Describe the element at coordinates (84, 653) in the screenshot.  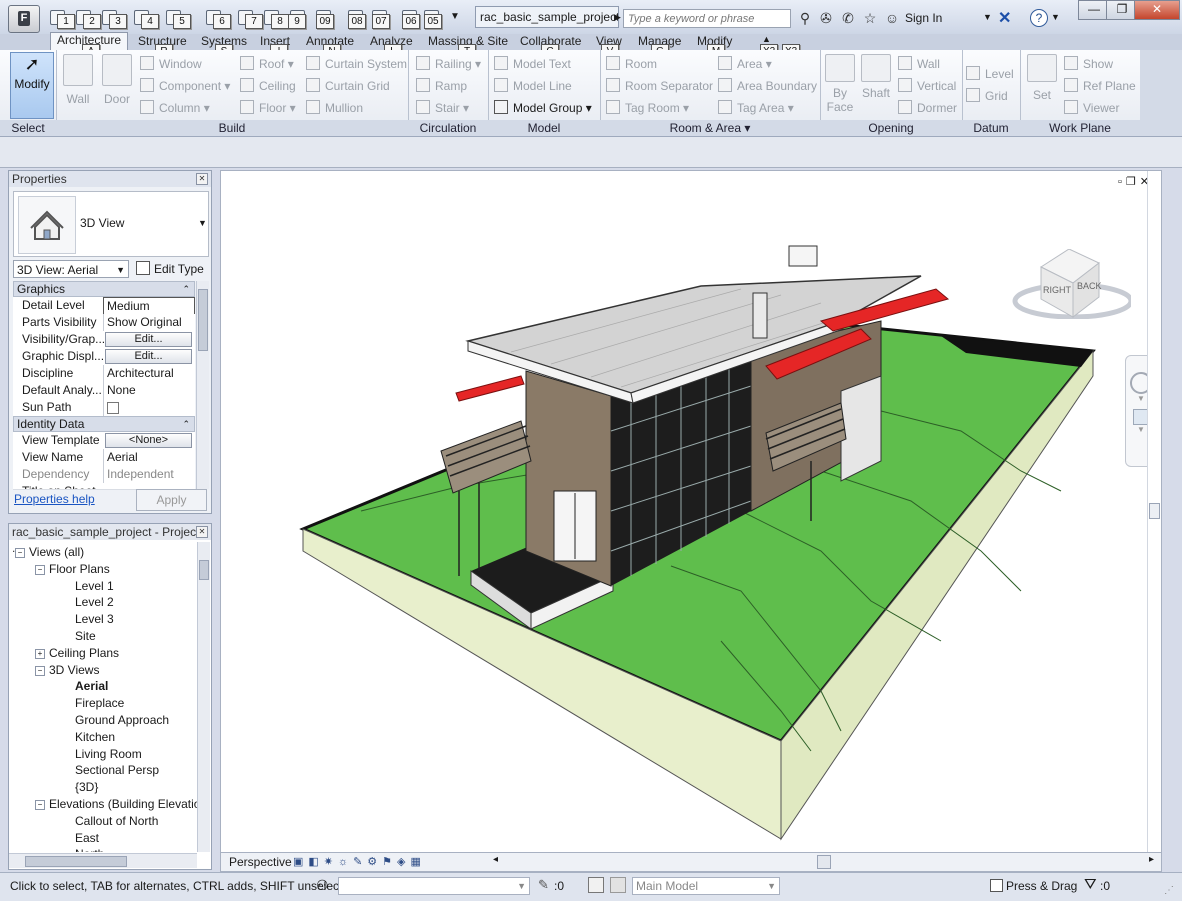
I see `browser-item: Ceiling Plans` at that location.